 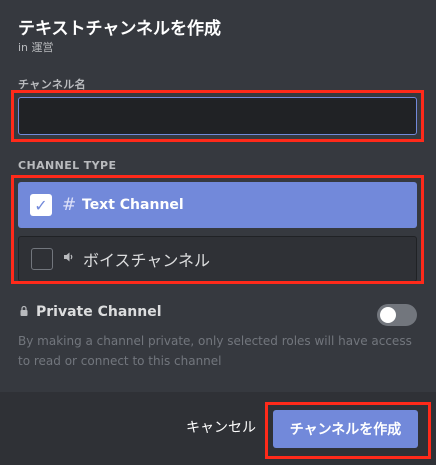 I want to click on toggle-knob, so click(x=388, y=315).